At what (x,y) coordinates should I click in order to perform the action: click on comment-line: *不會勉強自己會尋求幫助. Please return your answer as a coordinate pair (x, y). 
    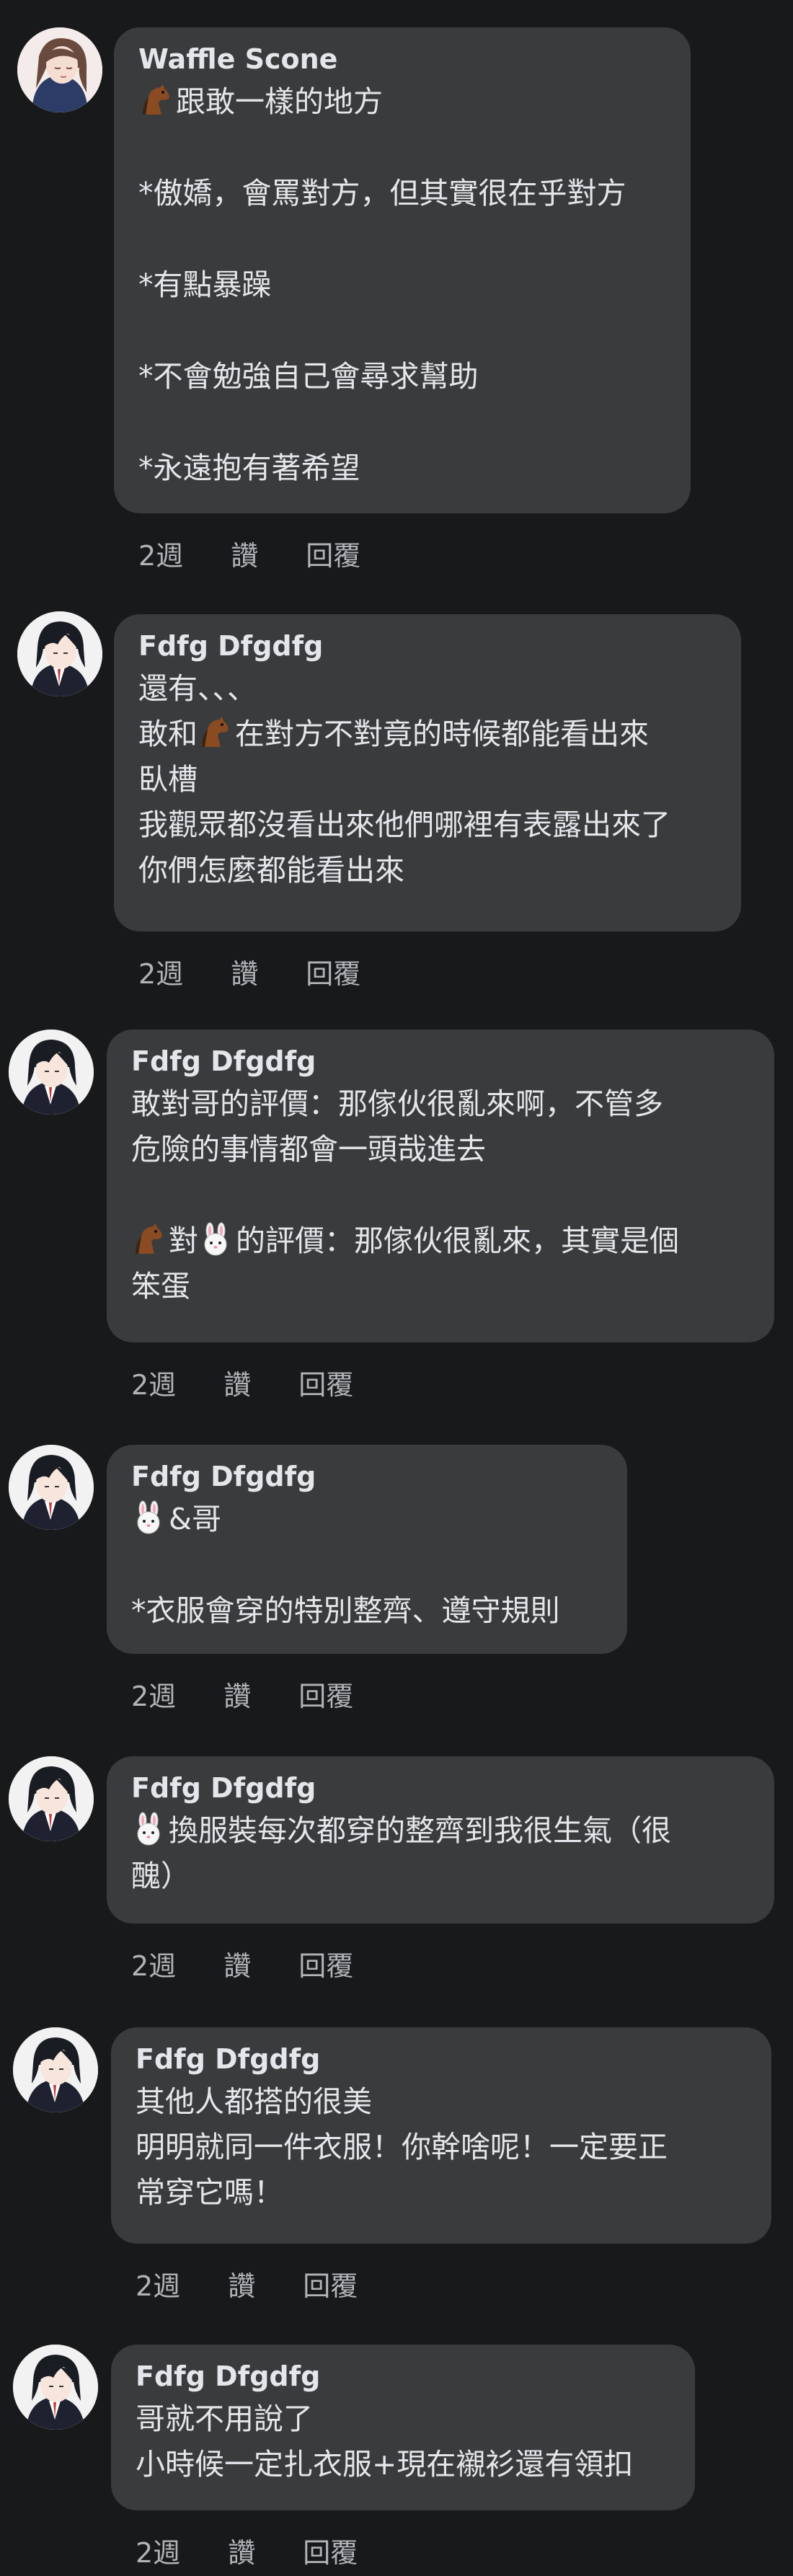
    Looking at the image, I should click on (308, 376).